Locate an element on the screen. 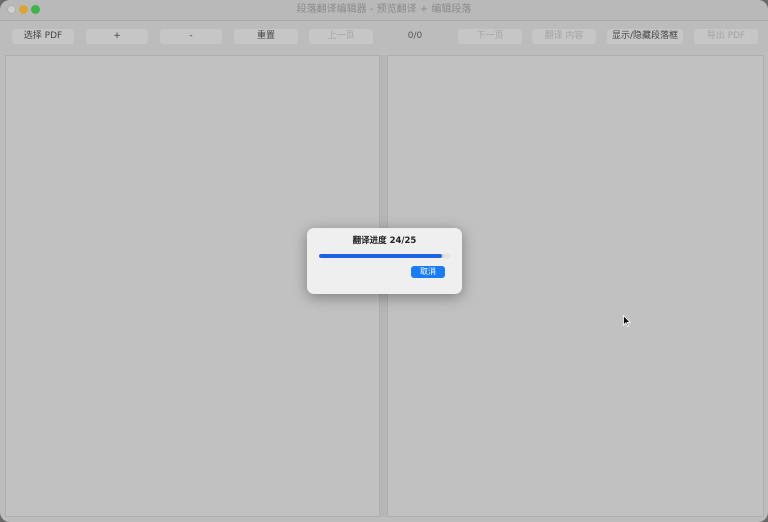 The image size is (768, 522). progress-title: 翻译进度 24/25 is located at coordinates (384, 241).